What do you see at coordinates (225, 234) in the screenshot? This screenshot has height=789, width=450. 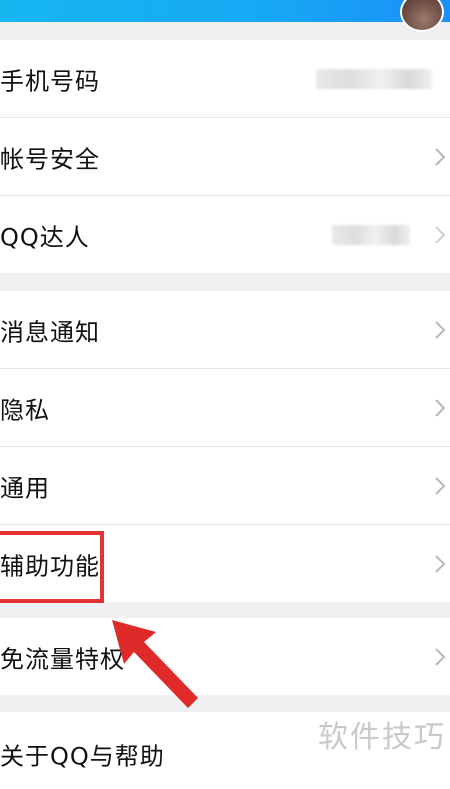 I see `settings-item-qq-master: QQ达人` at bounding box center [225, 234].